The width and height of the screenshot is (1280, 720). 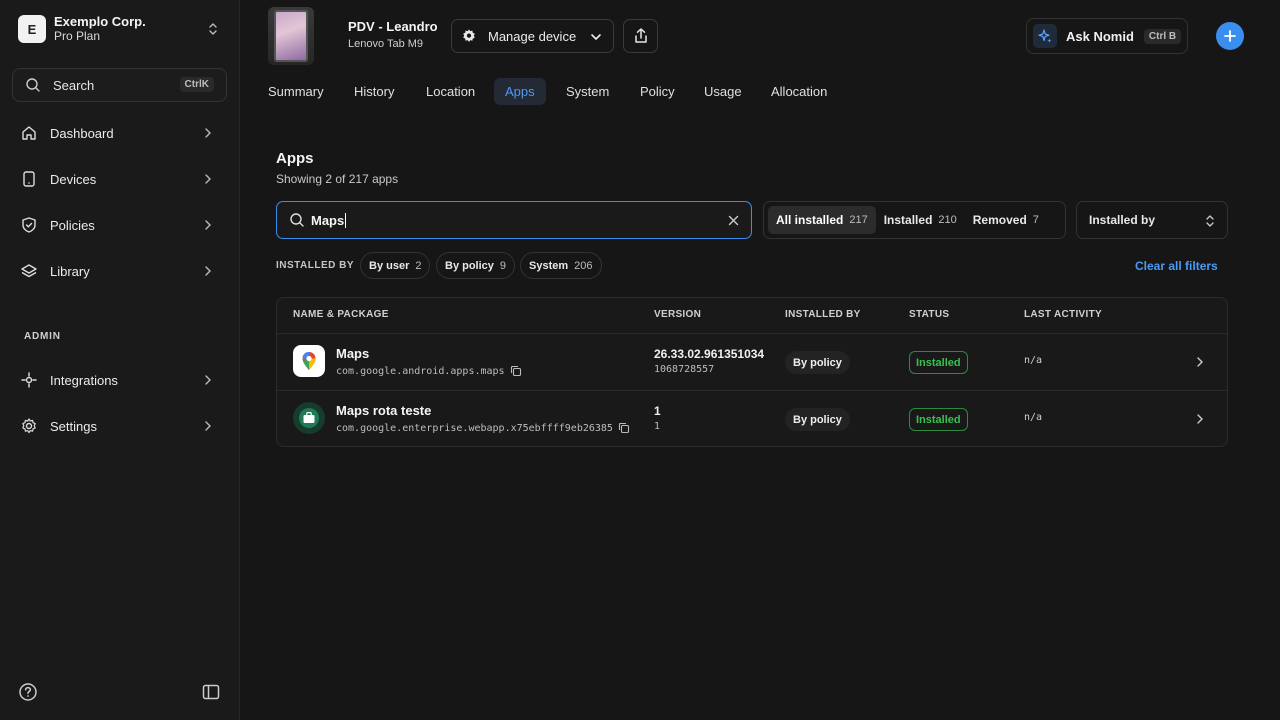 I want to click on share-icon, so click(x=640, y=35).